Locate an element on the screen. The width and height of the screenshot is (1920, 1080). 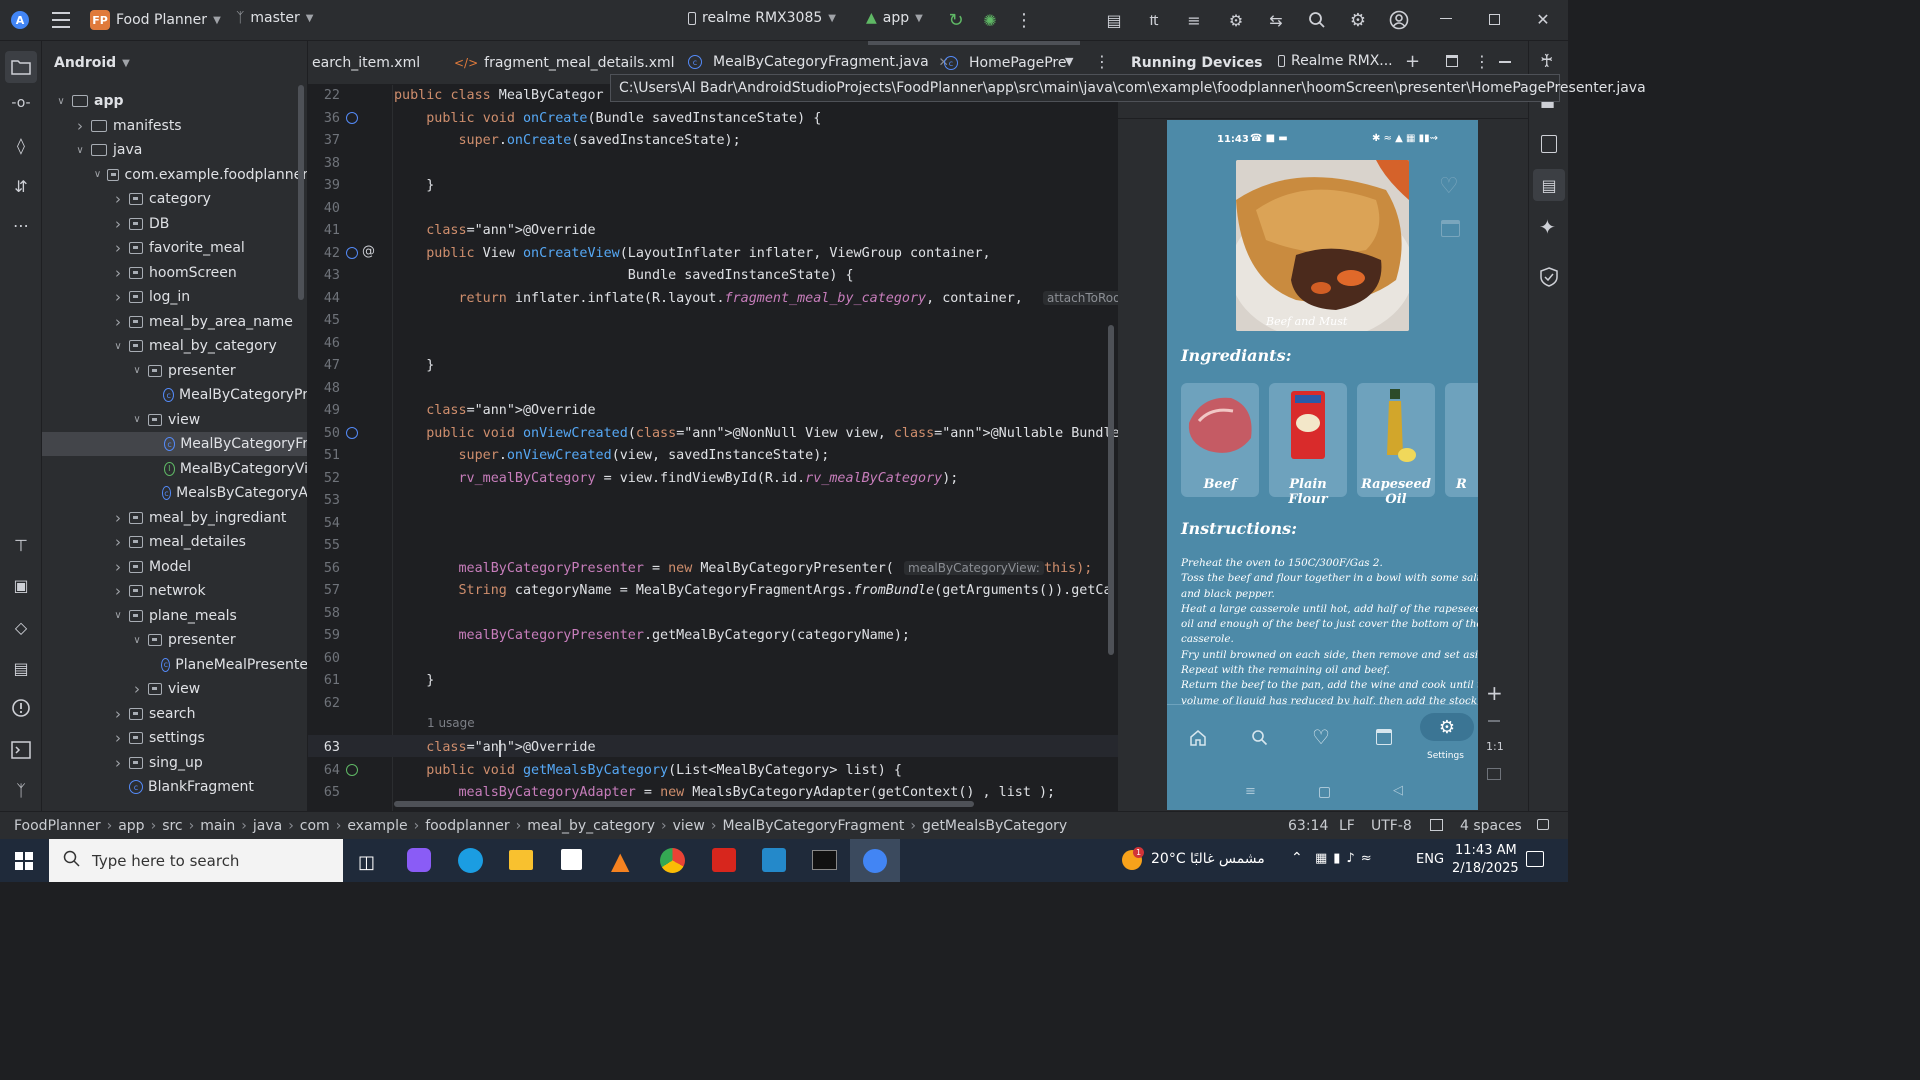
project-tool-icon is located at coordinates (21, 67).